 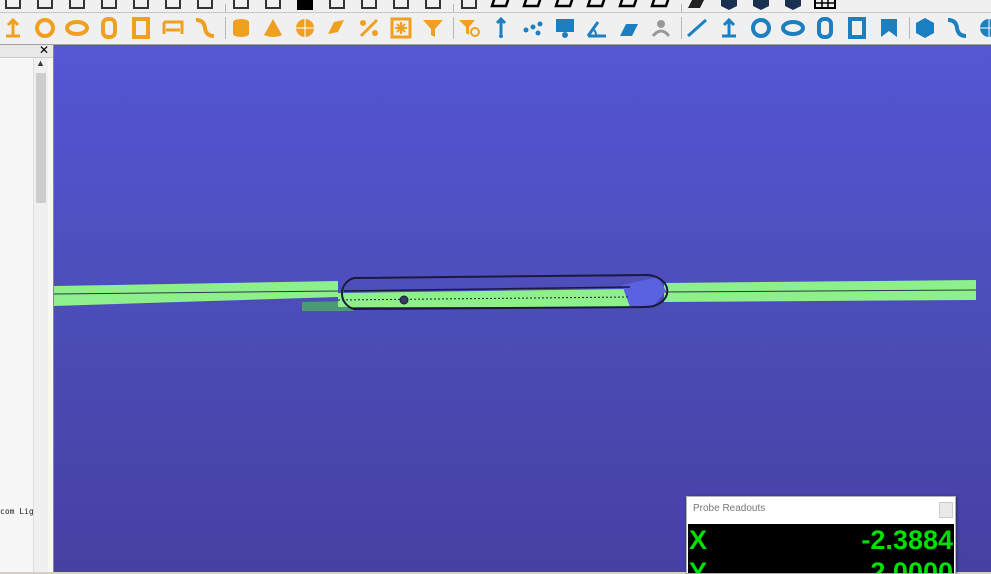 I want to click on width-icon, so click(x=173, y=28).